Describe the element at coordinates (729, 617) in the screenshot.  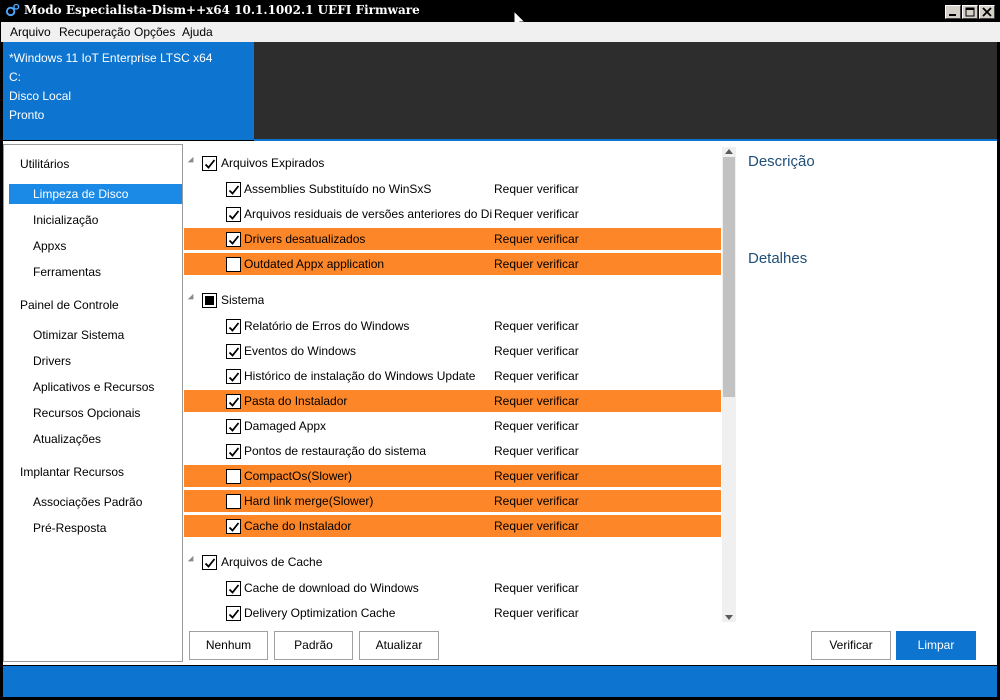
I see `scroll-down-arrow-icon` at that location.